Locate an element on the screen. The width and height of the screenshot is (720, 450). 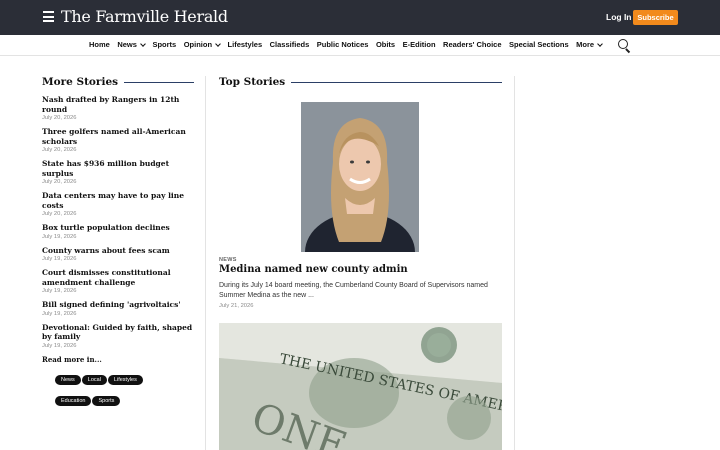
top-stories-header: Top Stories is located at coordinates (360, 82).